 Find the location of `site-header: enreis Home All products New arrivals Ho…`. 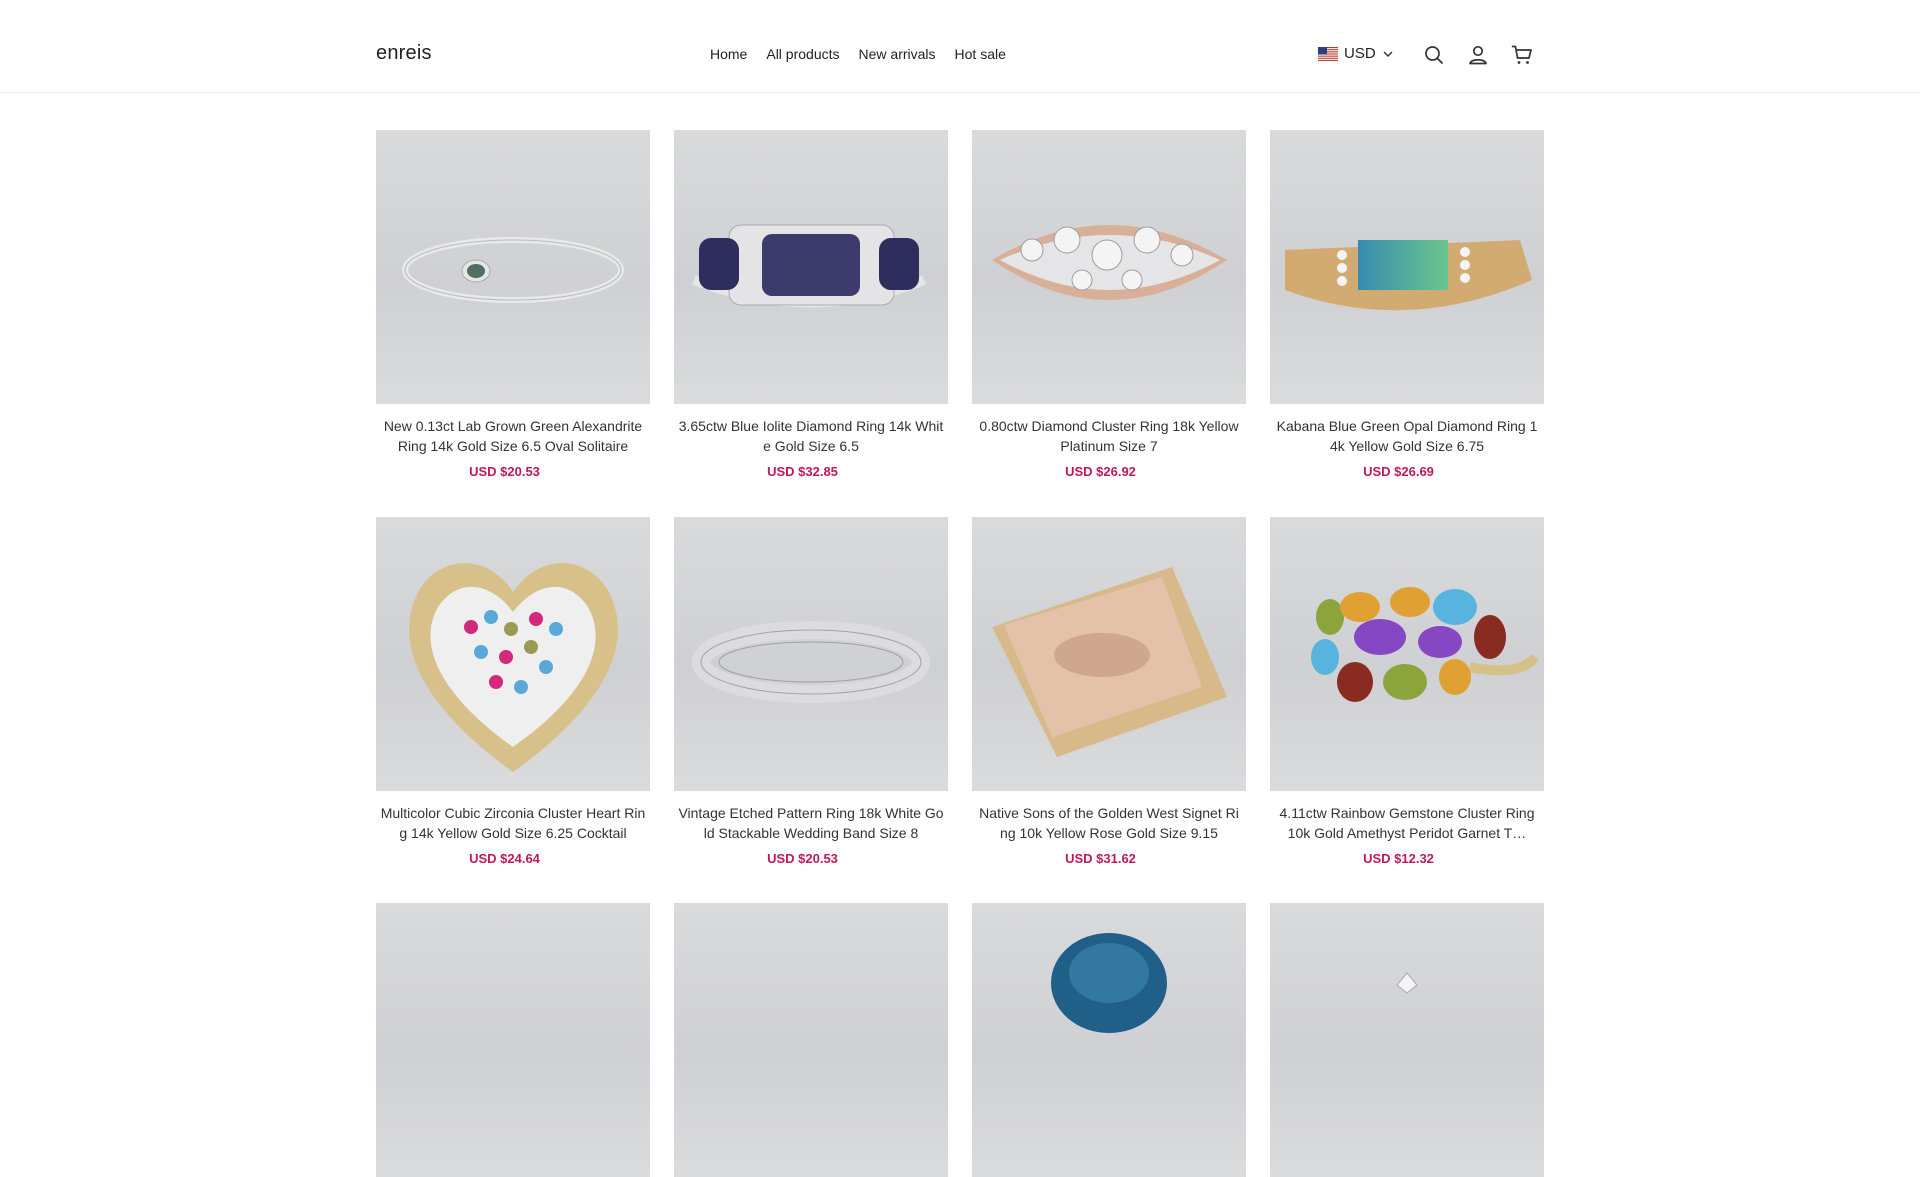

site-header: enreis Home All products New arrivals Ho… is located at coordinates (960, 46).